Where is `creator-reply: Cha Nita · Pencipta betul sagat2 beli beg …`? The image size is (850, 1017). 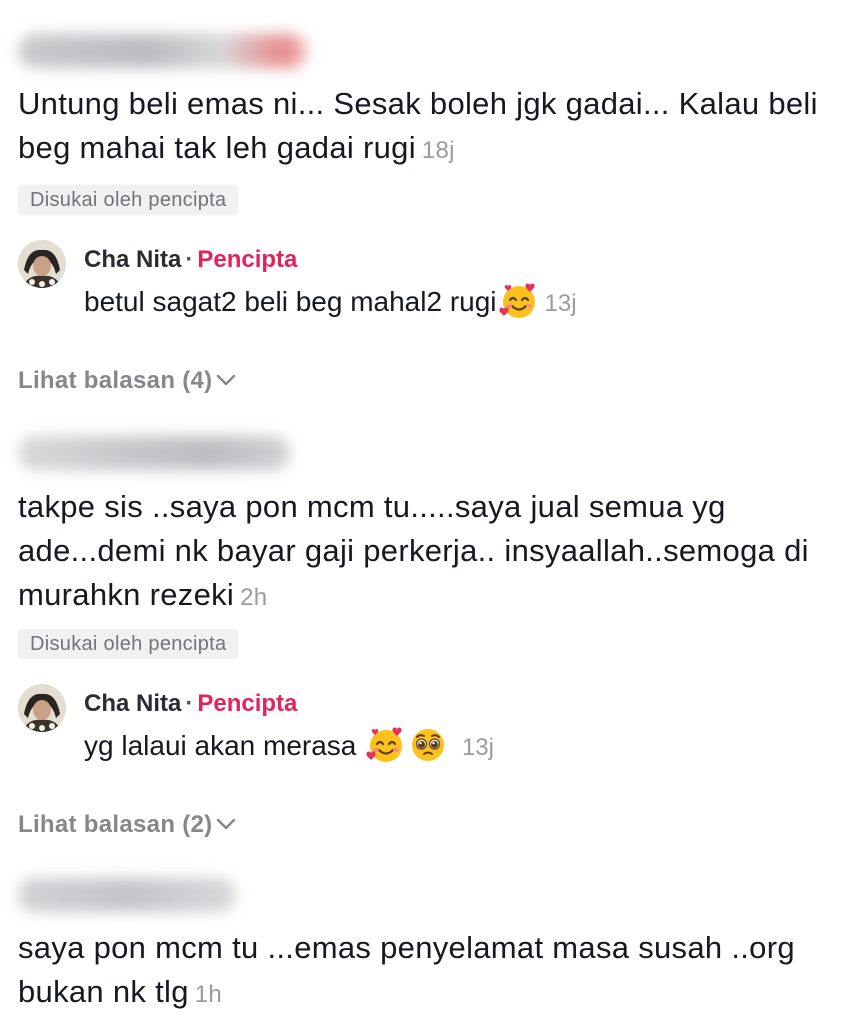 creator-reply: Cha Nita · Pencipta betul sagat2 beli beg … is located at coordinates (428, 285).